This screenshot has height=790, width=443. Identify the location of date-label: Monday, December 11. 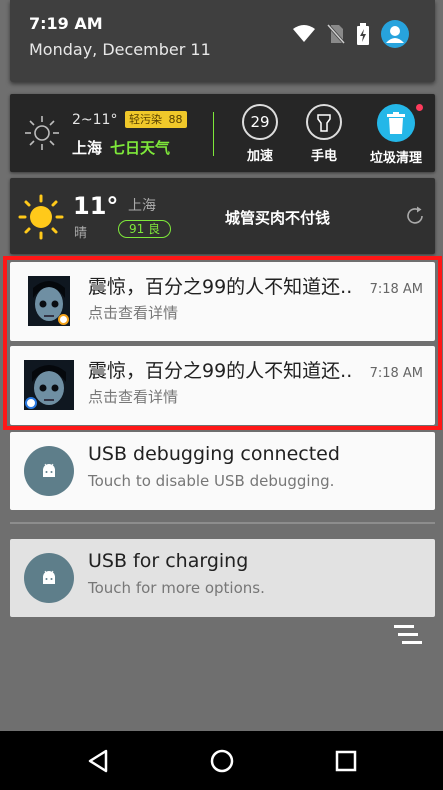
(120, 49).